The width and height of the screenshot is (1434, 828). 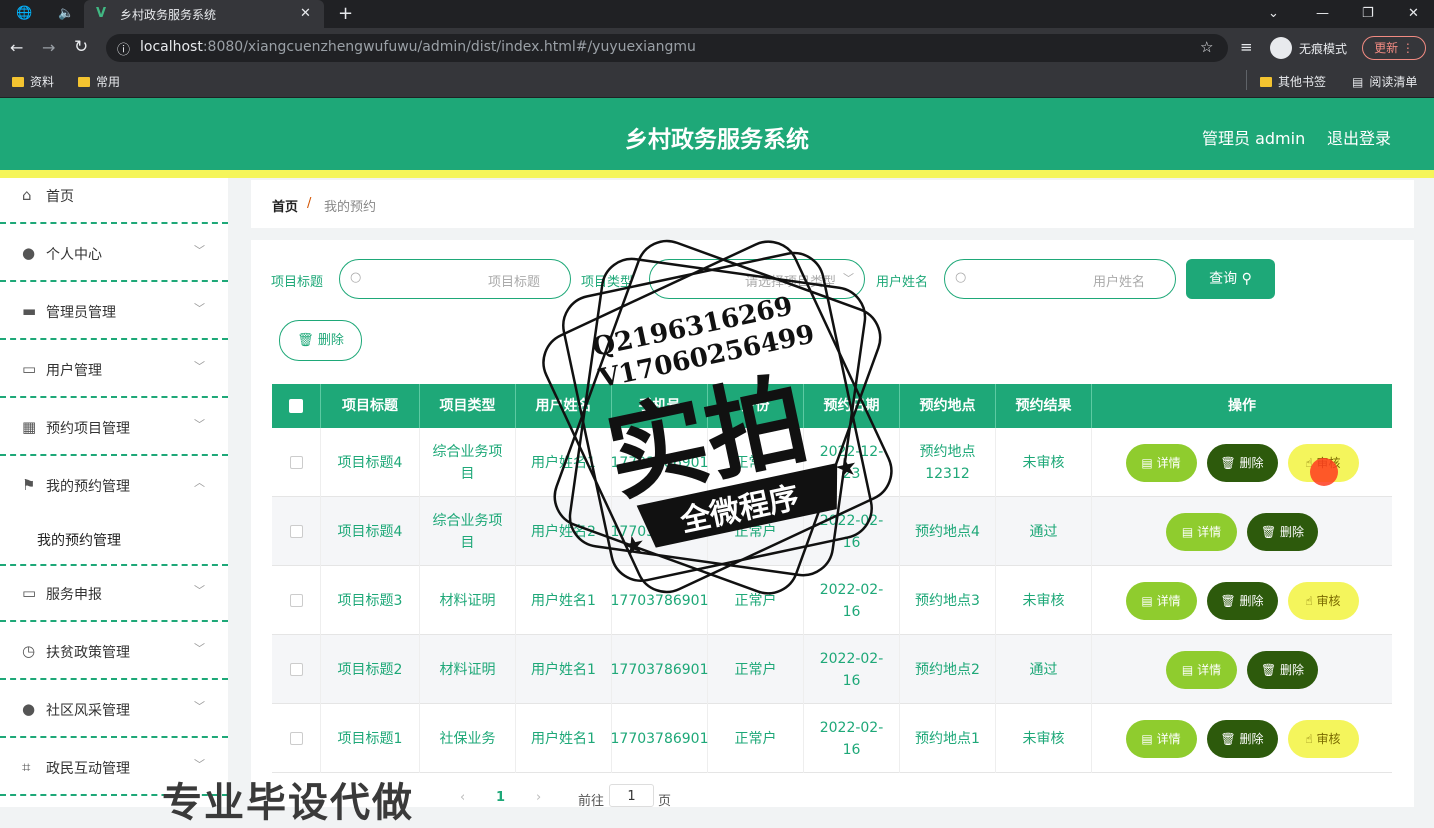 What do you see at coordinates (114, 370) in the screenshot?
I see `sidebar-item-users: ▭ 用户管理 ﹀` at bounding box center [114, 370].